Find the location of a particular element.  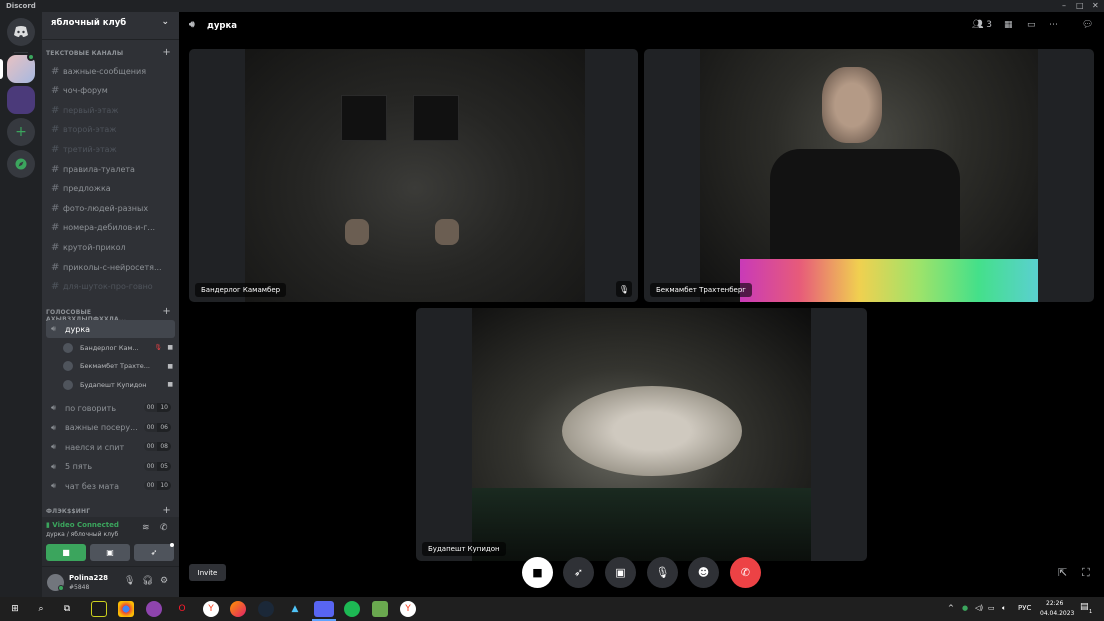

invite-button: Invite is located at coordinates (207, 572).